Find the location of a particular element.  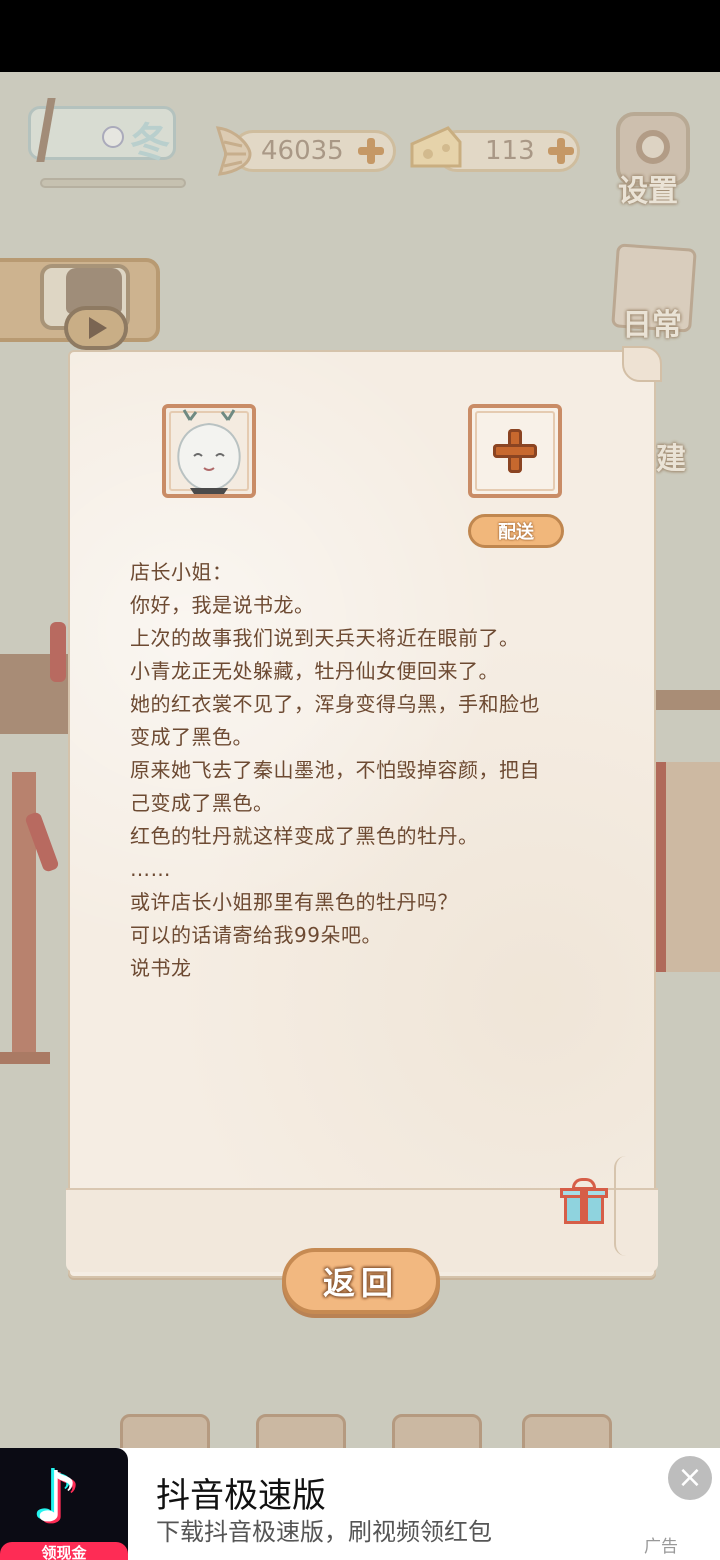

cheese-icon is located at coordinates (436, 147).